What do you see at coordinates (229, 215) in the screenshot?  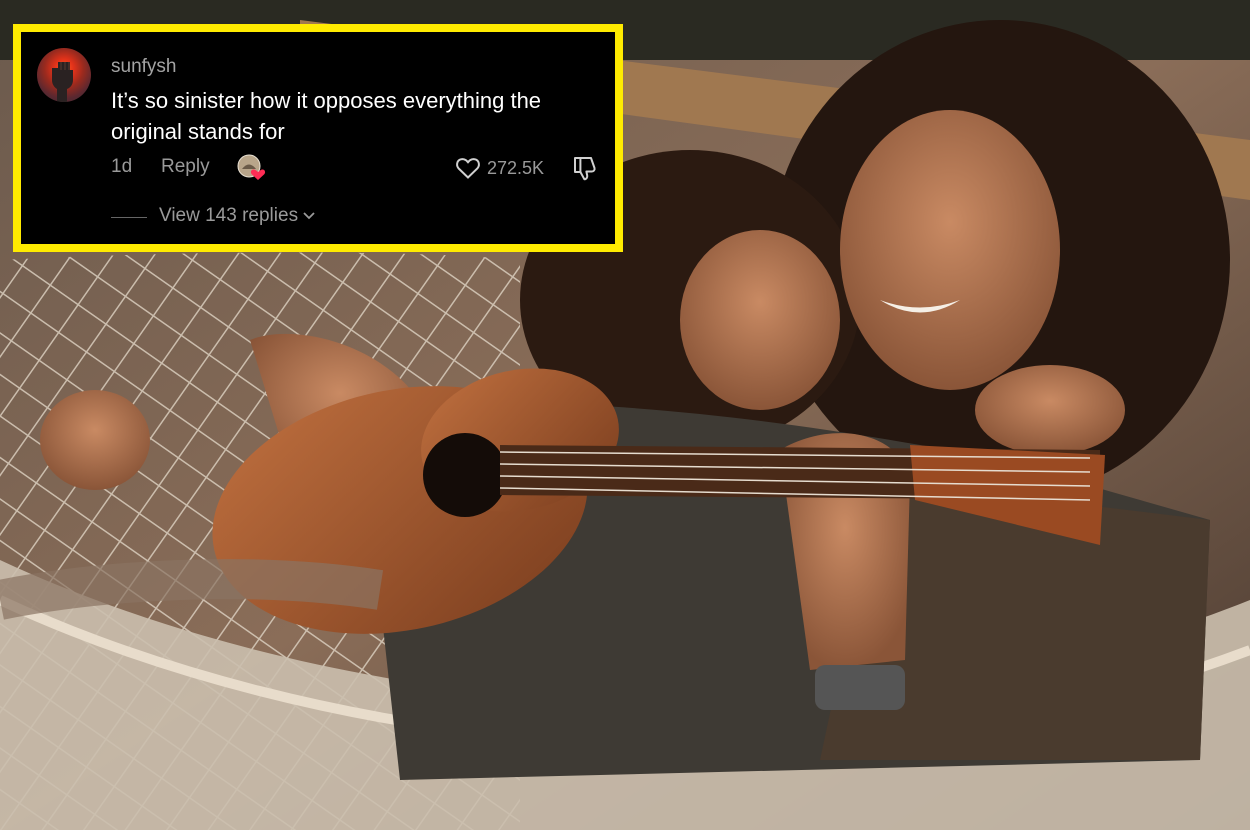 I see `view-replies-label: View 143 replies` at bounding box center [229, 215].